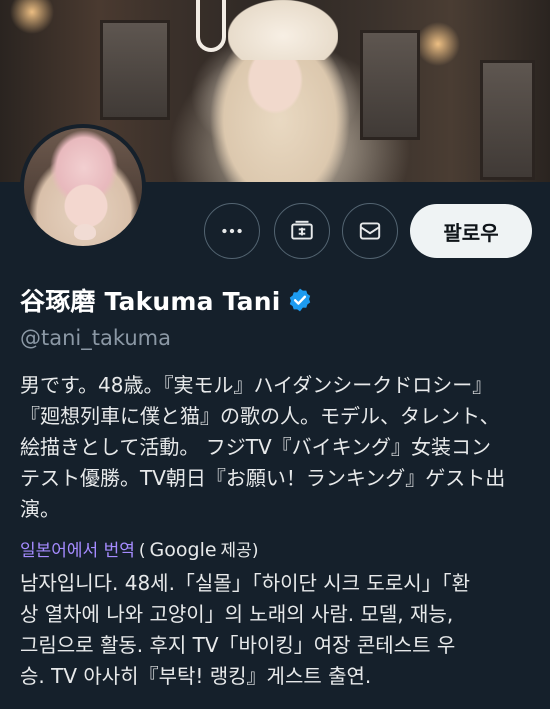  Describe the element at coordinates (283, 30) in the screenshot. I see `banner-bonnet` at that location.